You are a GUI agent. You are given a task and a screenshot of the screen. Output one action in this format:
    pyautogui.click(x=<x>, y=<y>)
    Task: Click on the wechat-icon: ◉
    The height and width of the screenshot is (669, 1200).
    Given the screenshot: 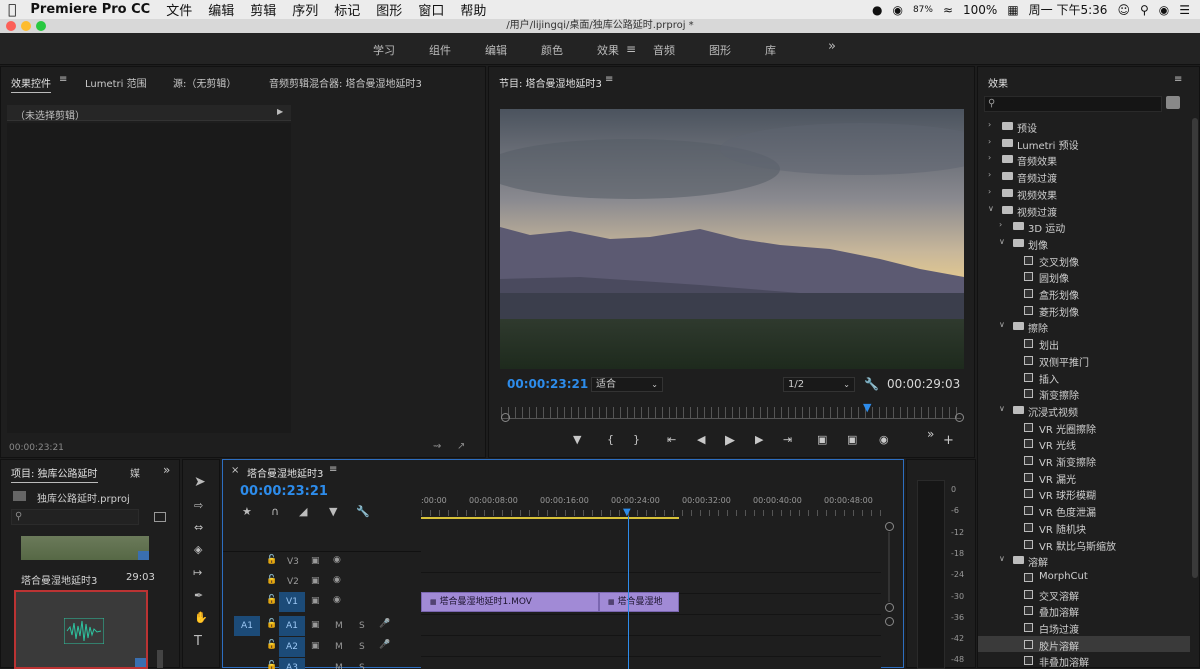 What is the action you would take?
    pyautogui.click(x=897, y=10)
    